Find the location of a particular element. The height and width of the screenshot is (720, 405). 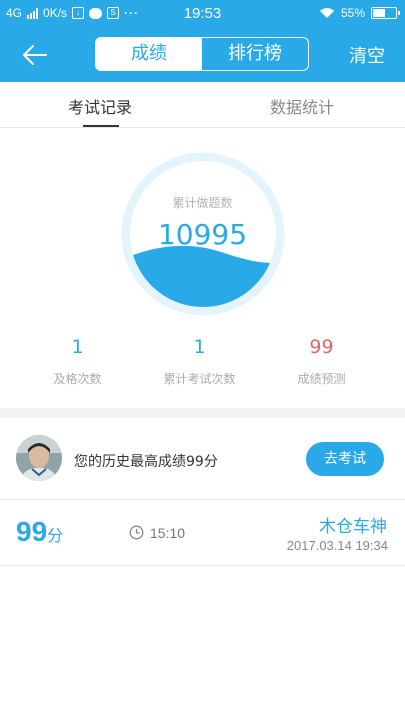

record-score-value: 99 is located at coordinates (32, 531).